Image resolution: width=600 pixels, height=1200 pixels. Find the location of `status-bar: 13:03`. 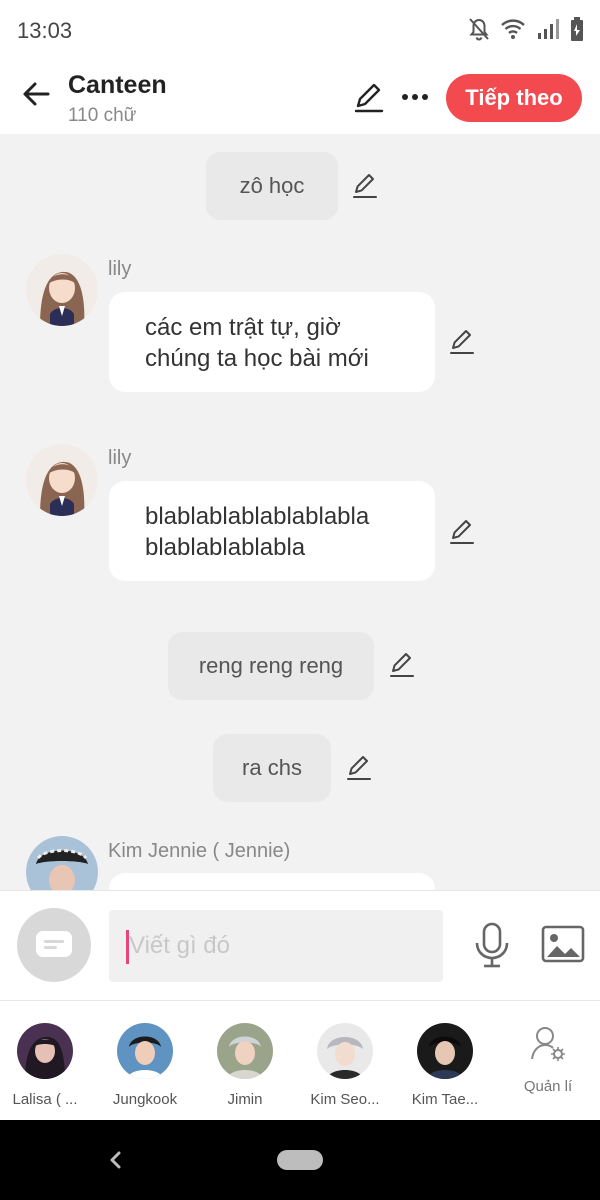

status-bar: 13:03 is located at coordinates (300, 30).